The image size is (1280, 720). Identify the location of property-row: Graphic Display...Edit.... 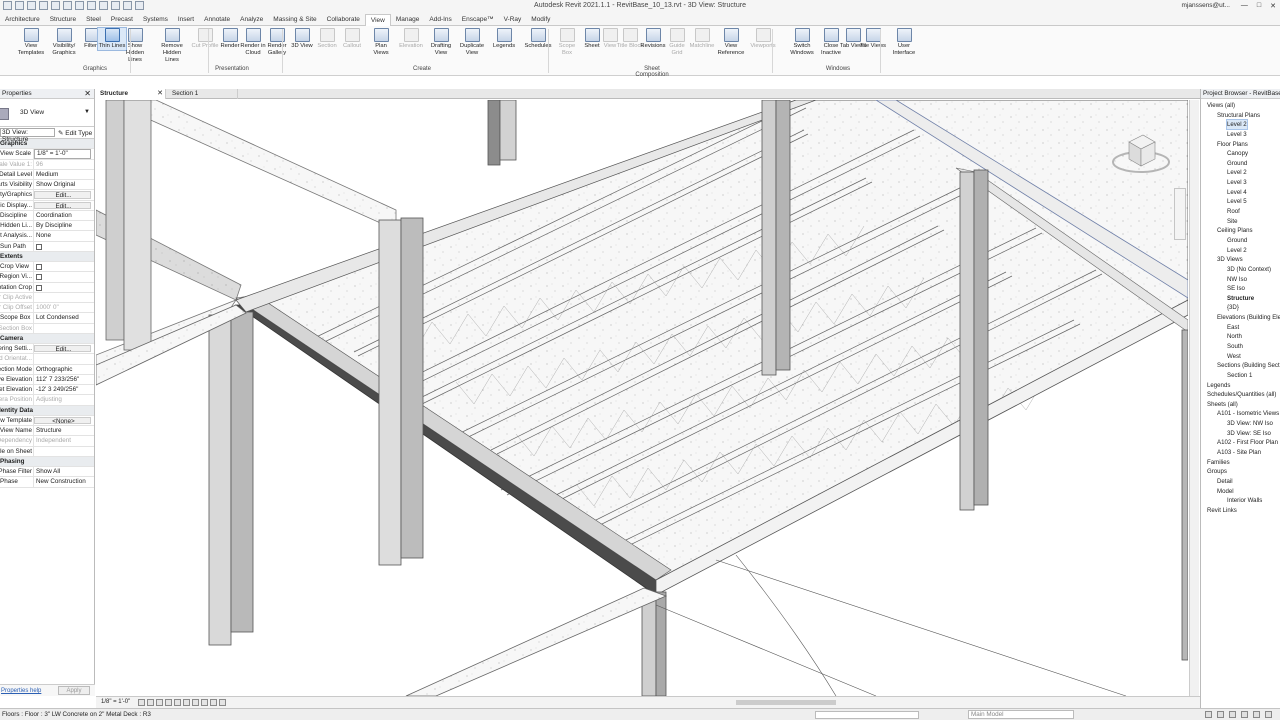
(47, 205).